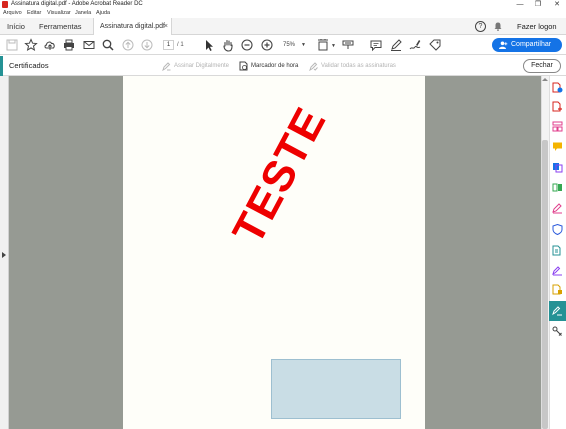  I want to click on tab-document: Assinatura digital.pdf ×, so click(132, 27).